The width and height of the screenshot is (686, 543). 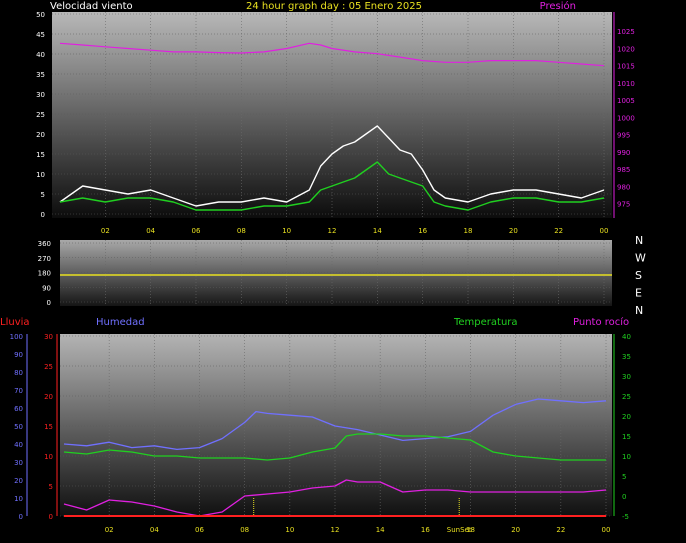 What do you see at coordinates (43, 195) in the screenshot?
I see `wind-y-tick-label: 5` at bounding box center [43, 195].